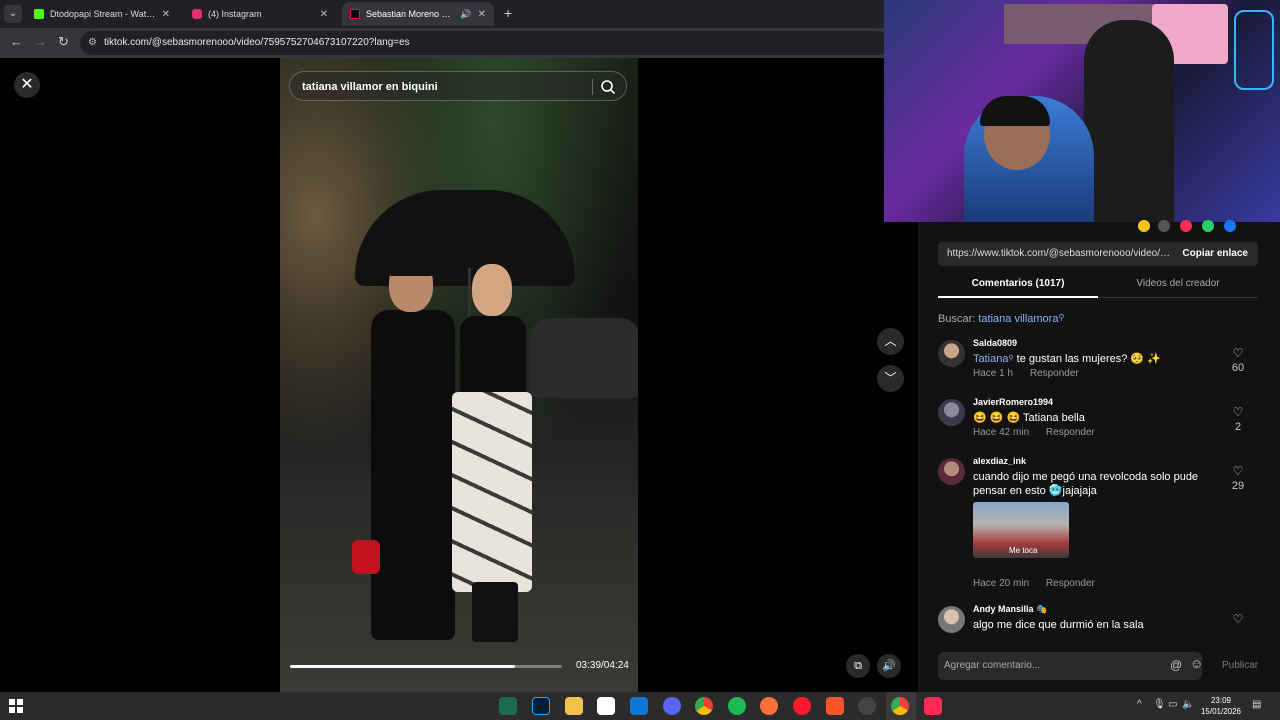  What do you see at coordinates (1238, 427) in the screenshot?
I see `like-count: 2` at bounding box center [1238, 427].